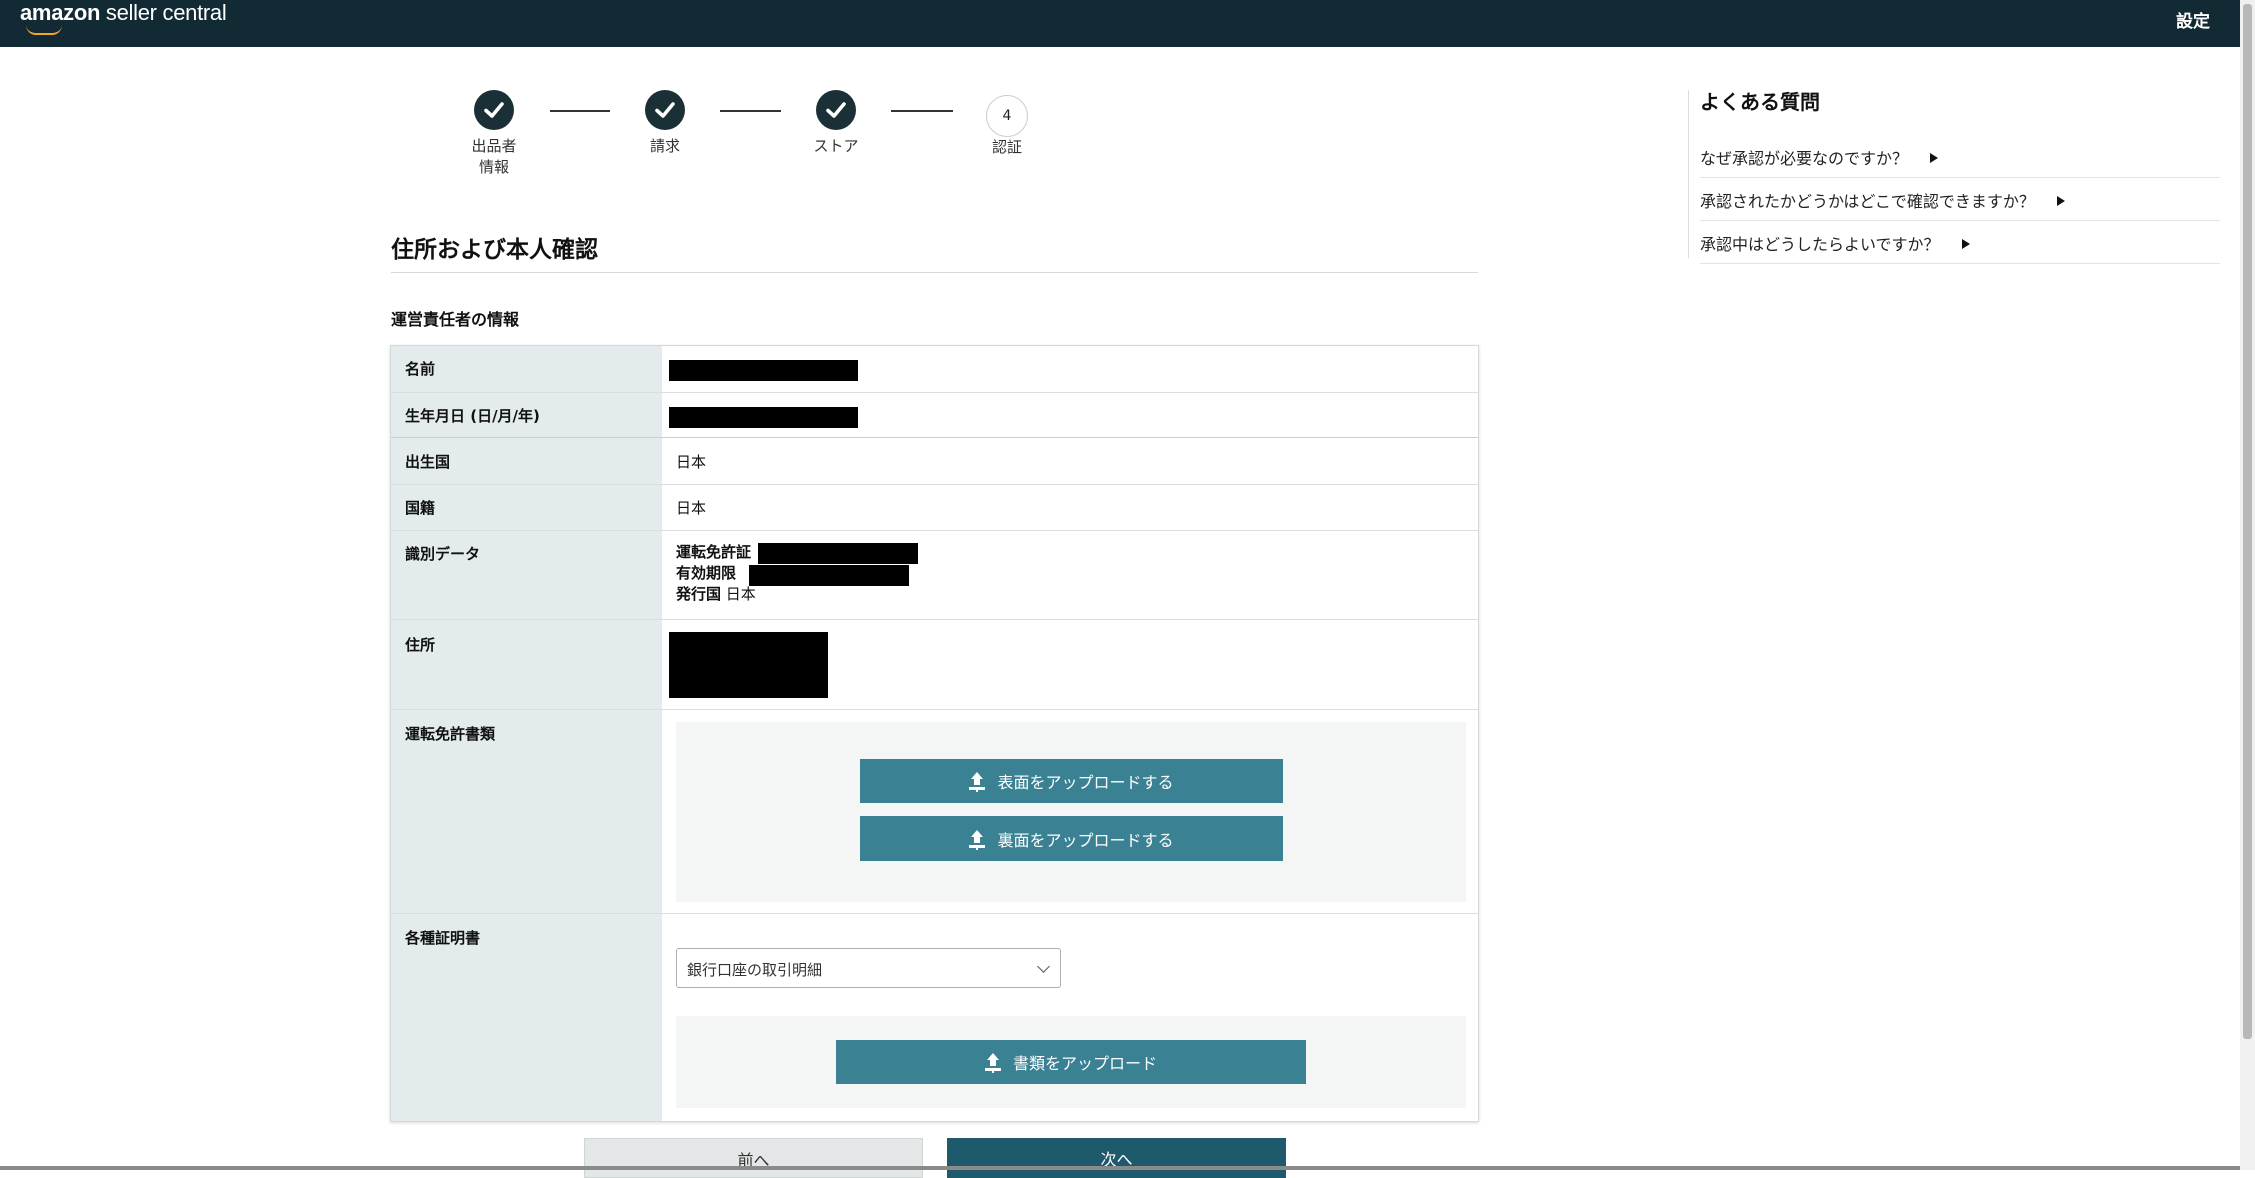 The height and width of the screenshot is (1178, 2255). What do you see at coordinates (753, 1158) in the screenshot?
I see `previous-button: 前へ` at bounding box center [753, 1158].